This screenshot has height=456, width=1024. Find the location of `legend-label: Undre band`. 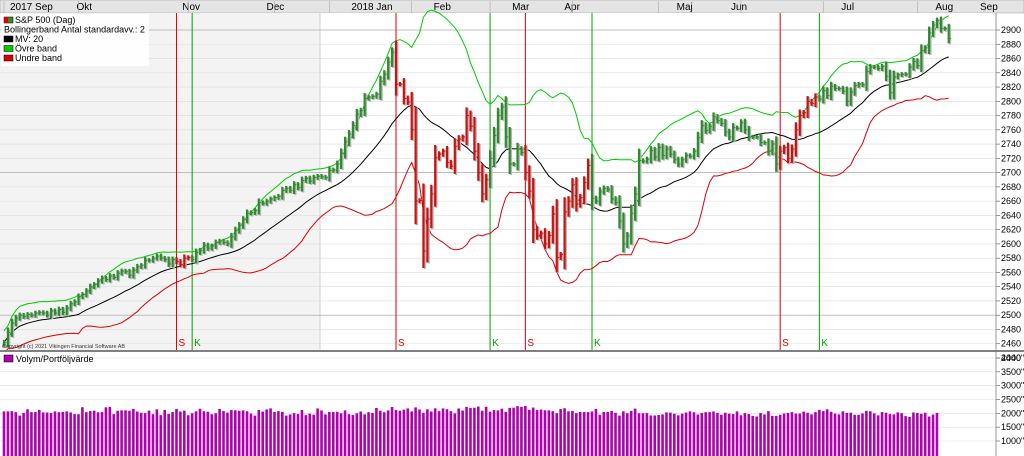

legend-label: Undre band is located at coordinates (38, 58).